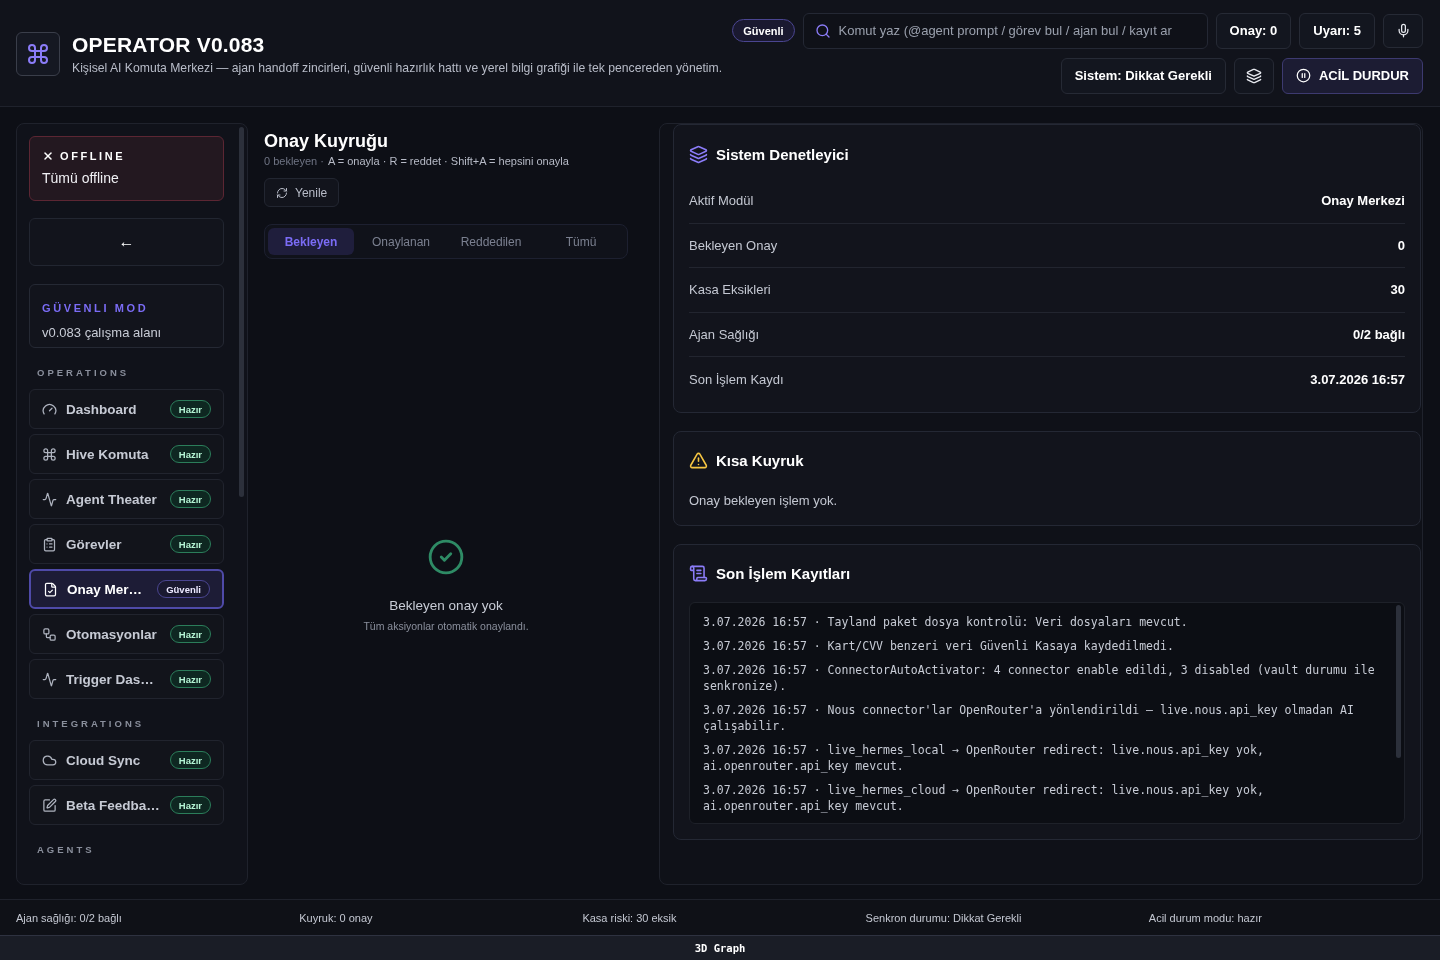 The width and height of the screenshot is (1440, 960). What do you see at coordinates (946, 621) in the screenshot?
I see `log-entry: 3.07.2026 16:57 · Tayland paket dosya kontrolü: Veri dosyaları mevcut.` at bounding box center [946, 621].